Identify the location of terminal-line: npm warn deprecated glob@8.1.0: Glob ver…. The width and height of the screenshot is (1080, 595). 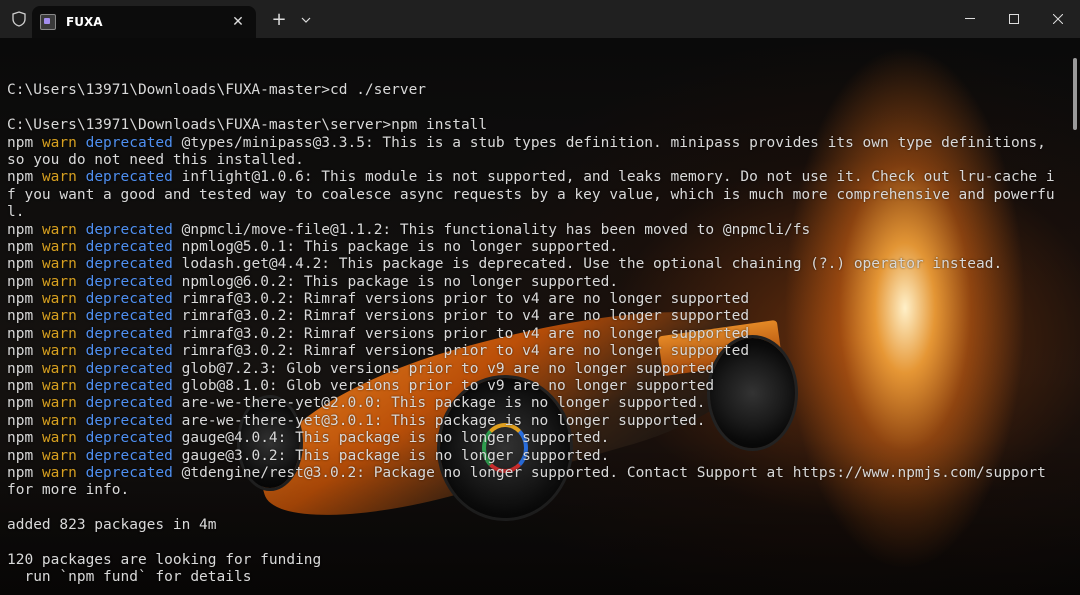
(533, 386).